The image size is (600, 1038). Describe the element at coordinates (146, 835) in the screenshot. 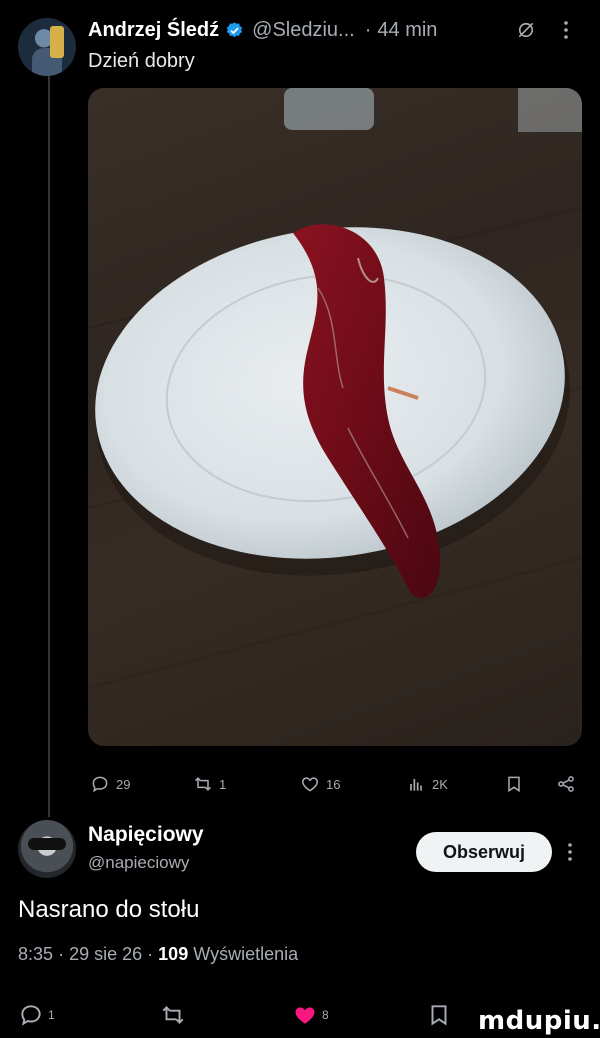

I see `reply-author-name: Napięciowy` at that location.